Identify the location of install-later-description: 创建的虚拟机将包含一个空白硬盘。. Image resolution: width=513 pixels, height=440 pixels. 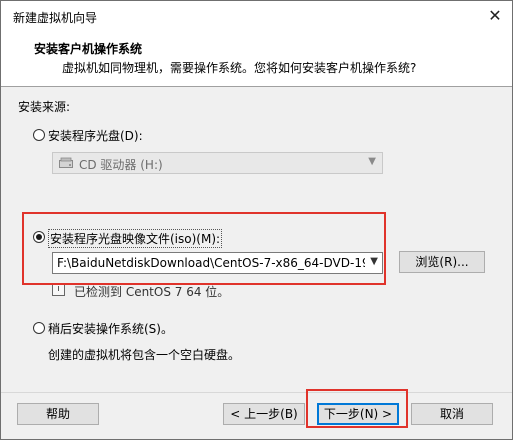
(144, 355).